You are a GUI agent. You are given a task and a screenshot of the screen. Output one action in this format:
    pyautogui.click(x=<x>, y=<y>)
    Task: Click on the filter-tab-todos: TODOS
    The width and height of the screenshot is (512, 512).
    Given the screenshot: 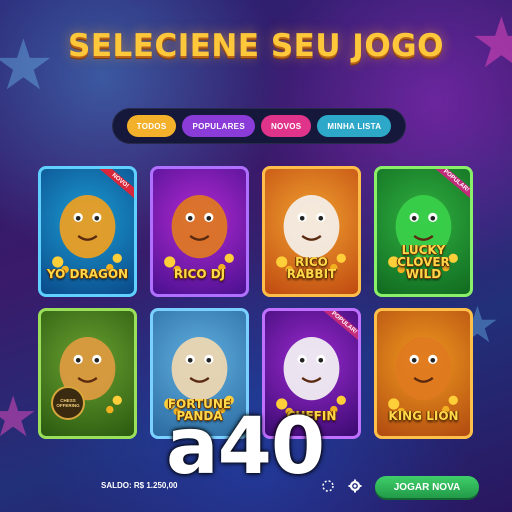 What is the action you would take?
    pyautogui.click(x=151, y=126)
    